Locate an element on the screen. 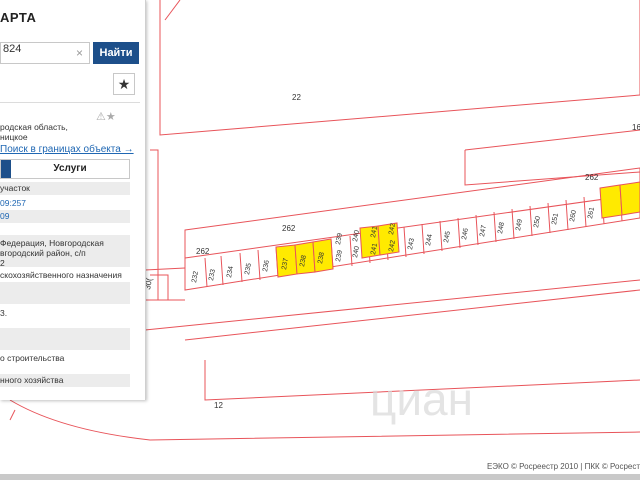 The height and width of the screenshot is (480, 640). favorite-star-icon: ★ is located at coordinates (124, 84).